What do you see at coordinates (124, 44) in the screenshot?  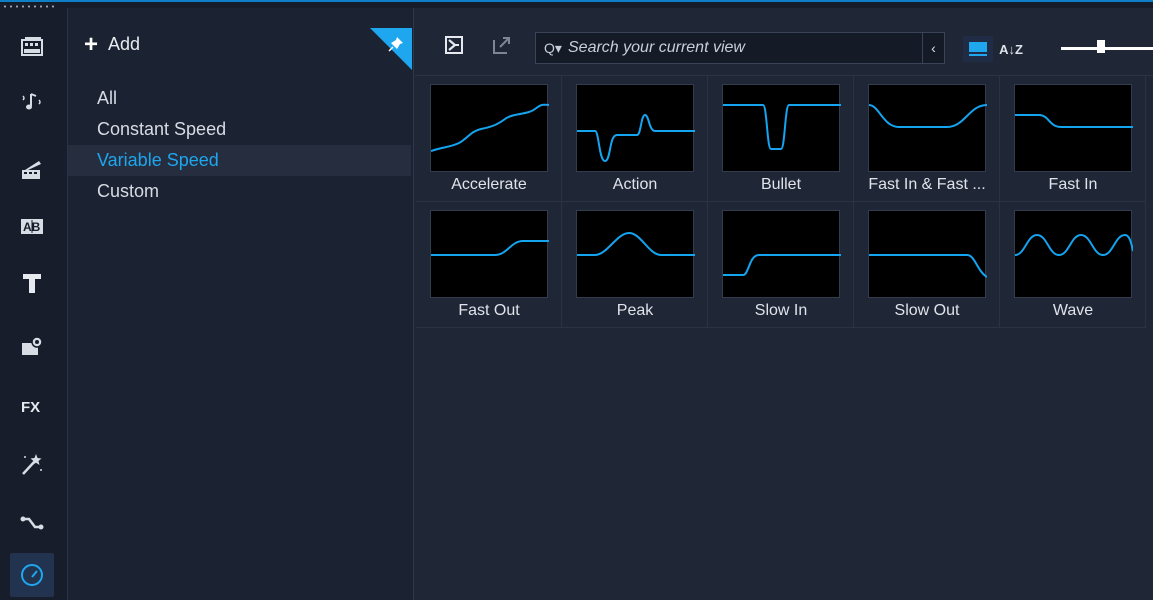 I see `add-label: Add` at bounding box center [124, 44].